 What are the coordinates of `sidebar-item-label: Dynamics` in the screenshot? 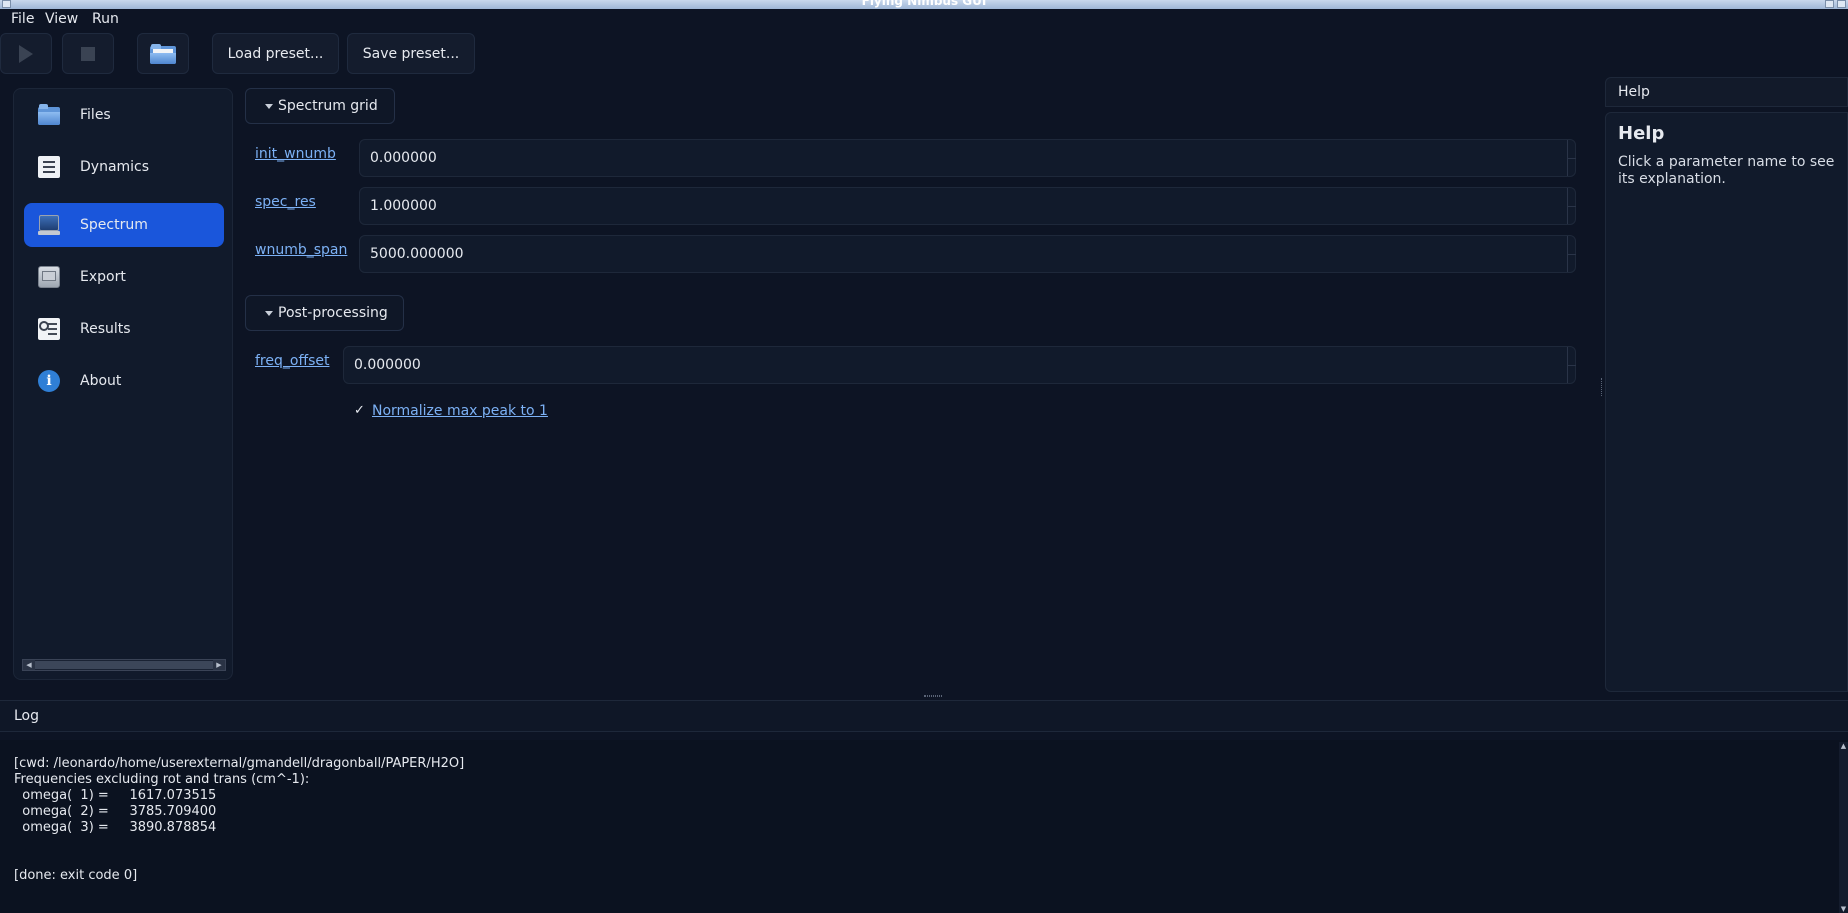 It's located at (115, 167).